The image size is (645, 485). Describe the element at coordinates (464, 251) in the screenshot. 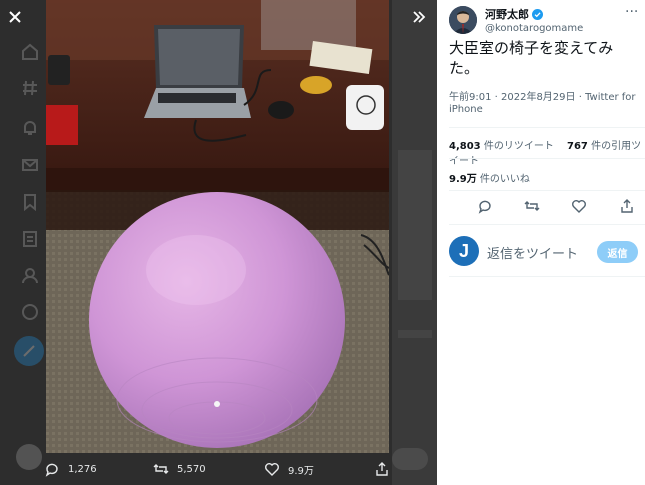

I see `user-avatar: J` at that location.